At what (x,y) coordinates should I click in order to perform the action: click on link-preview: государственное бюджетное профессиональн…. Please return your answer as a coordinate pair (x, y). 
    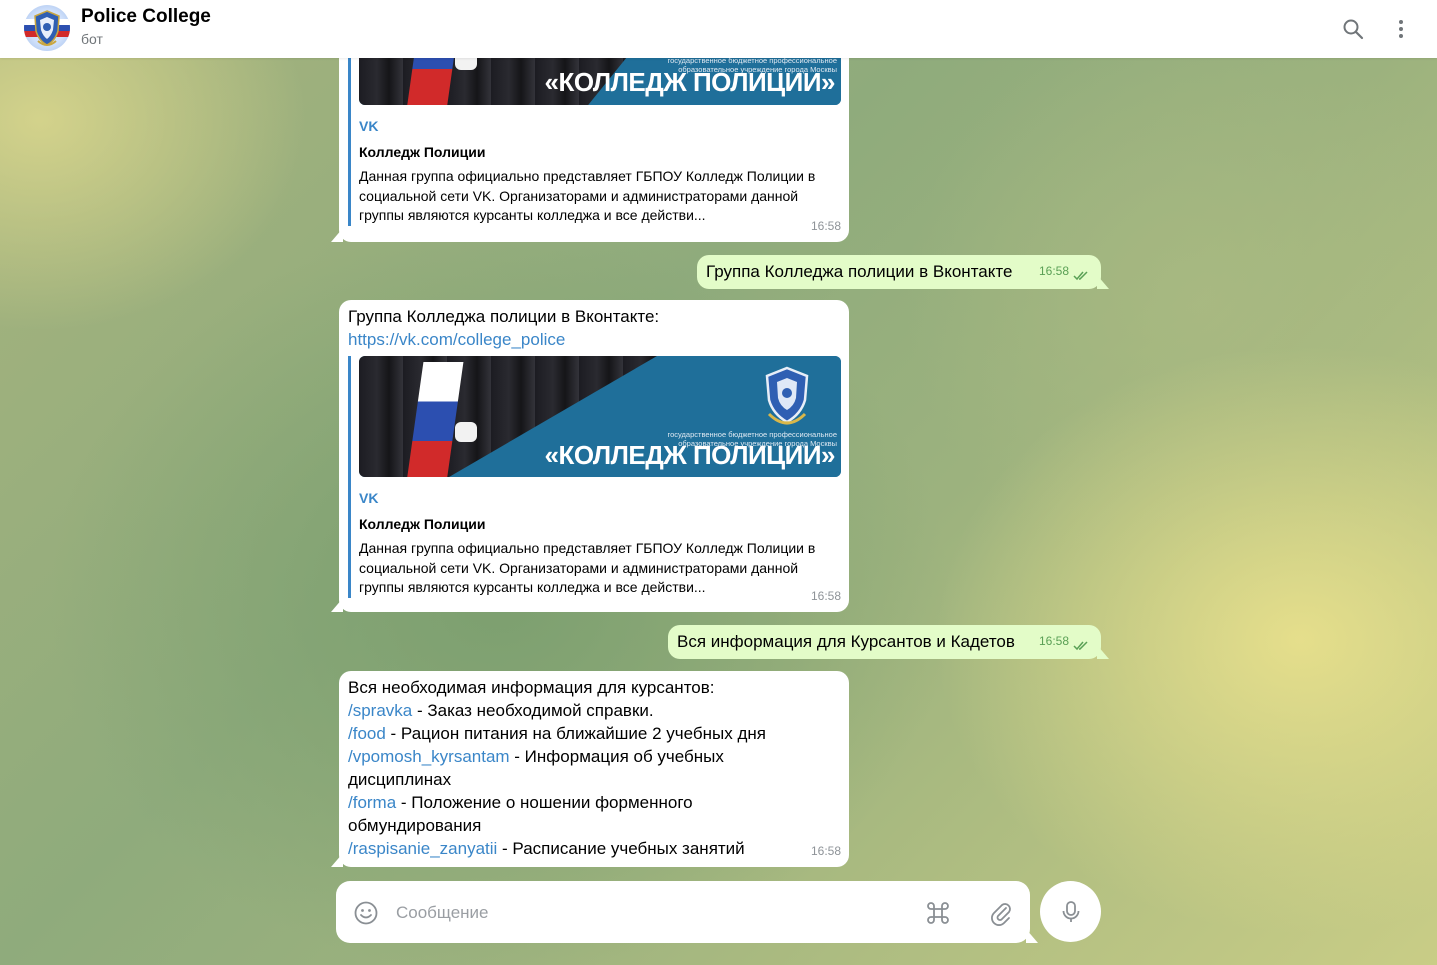
    Looking at the image, I should click on (594, 477).